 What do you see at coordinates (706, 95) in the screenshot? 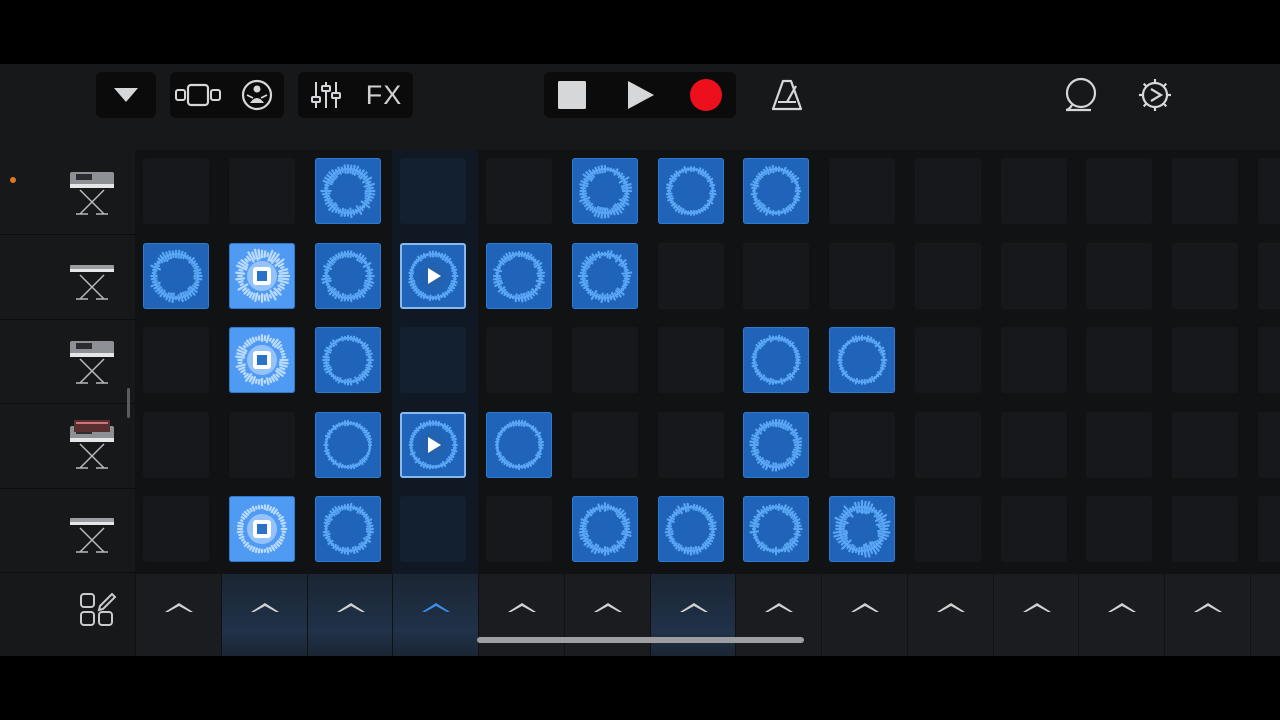
I see `record-button` at bounding box center [706, 95].